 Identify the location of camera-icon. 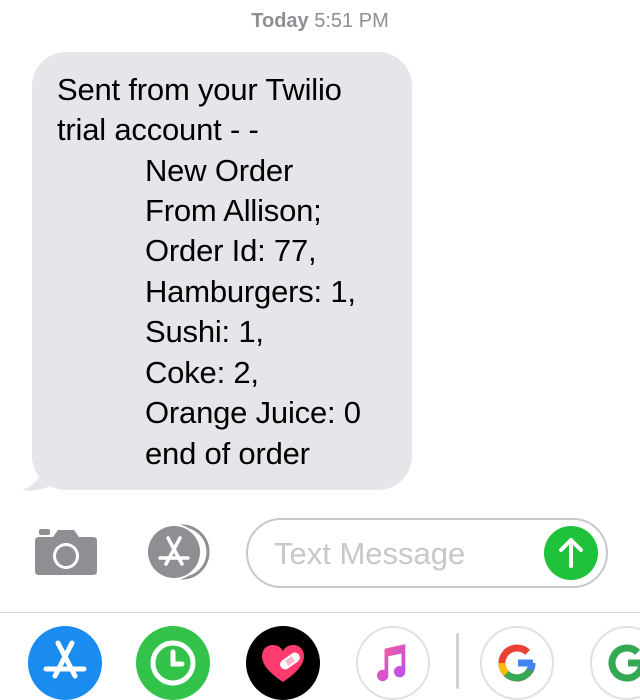
(66, 552).